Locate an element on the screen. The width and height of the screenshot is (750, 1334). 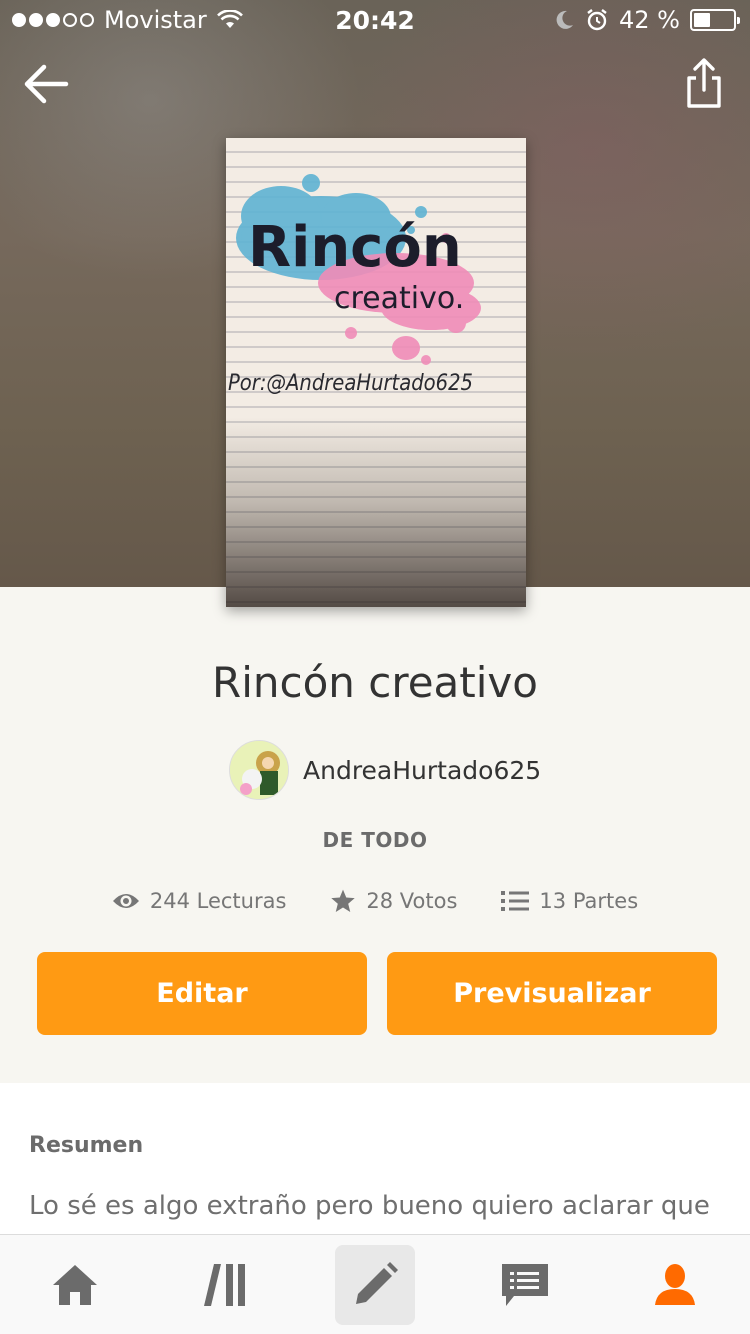
nav-home is located at coordinates (75, 1285).